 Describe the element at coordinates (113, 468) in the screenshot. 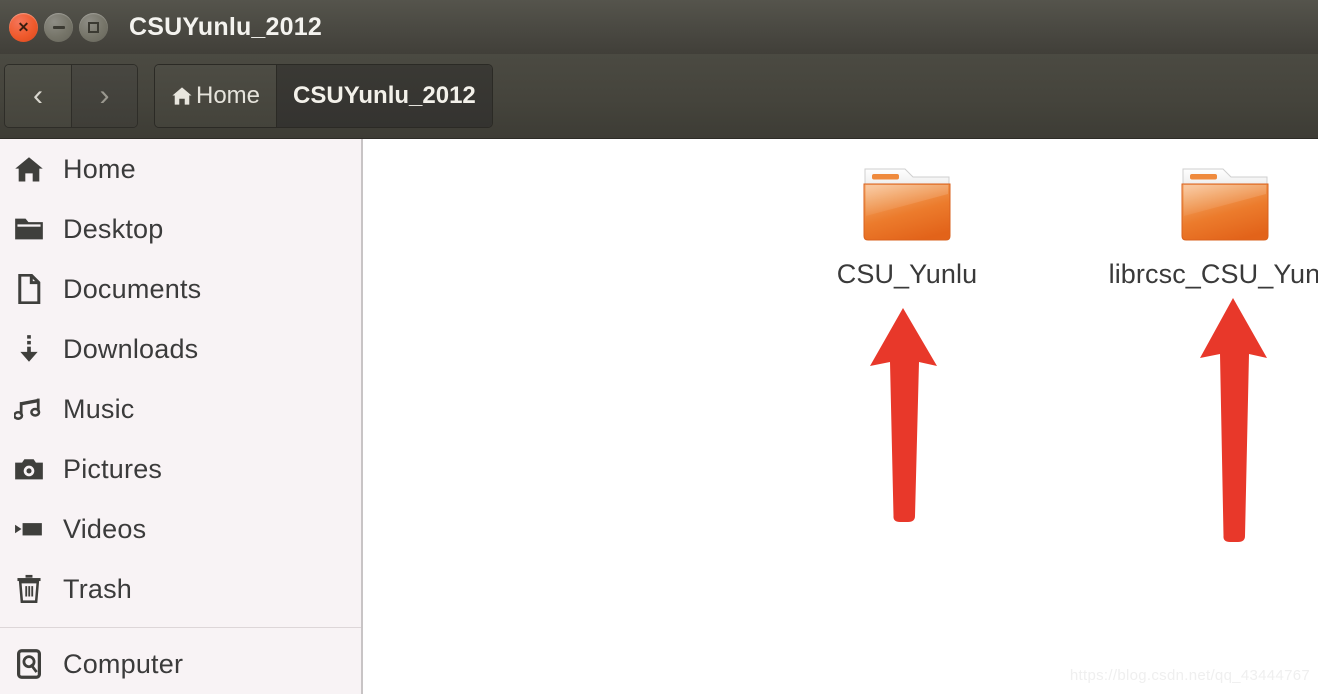

I see `sidebar-item-label: Pictures` at that location.